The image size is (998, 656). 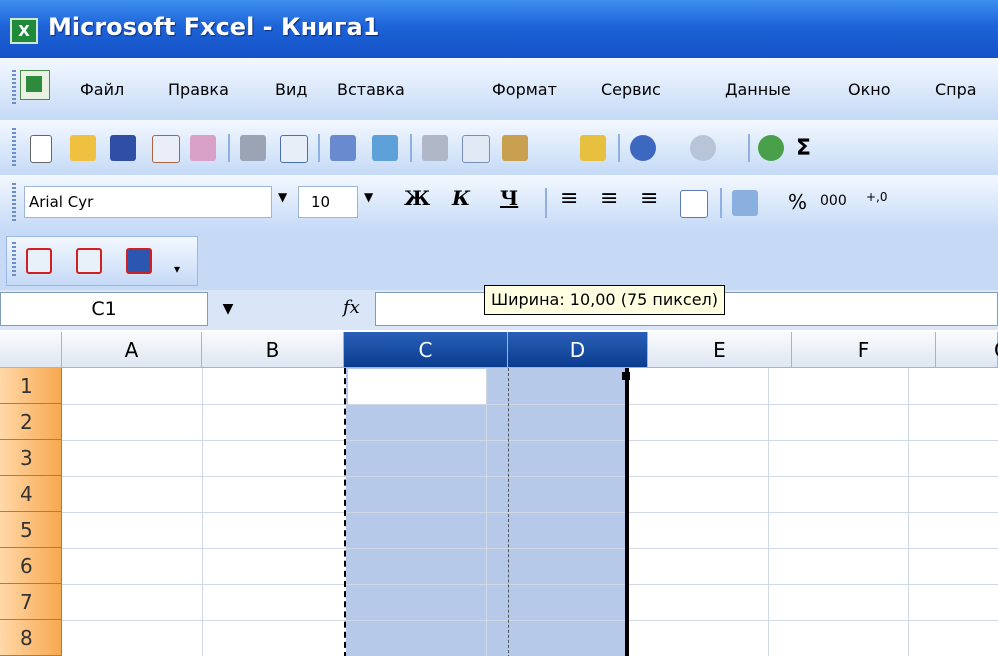 What do you see at coordinates (166, 149) in the screenshot?
I see `permission-icon` at bounding box center [166, 149].